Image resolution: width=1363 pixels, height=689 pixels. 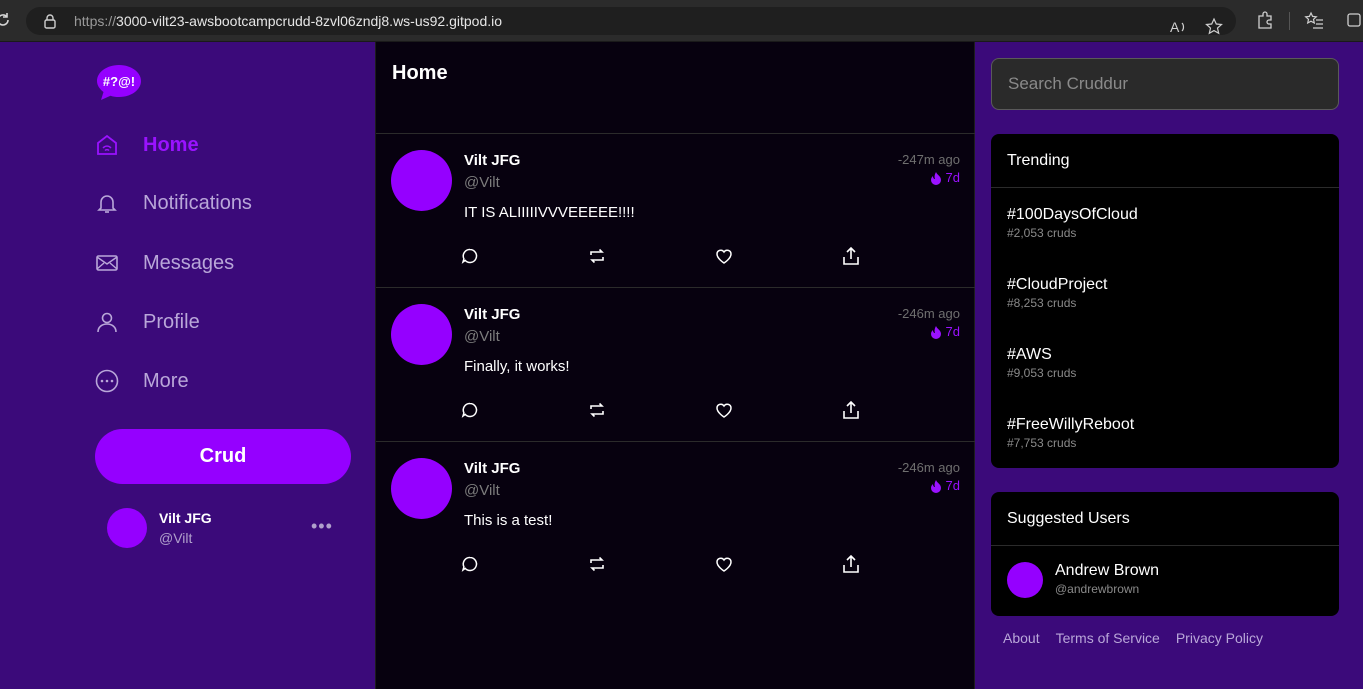 I want to click on collections-icon, so click(x=1354, y=21).